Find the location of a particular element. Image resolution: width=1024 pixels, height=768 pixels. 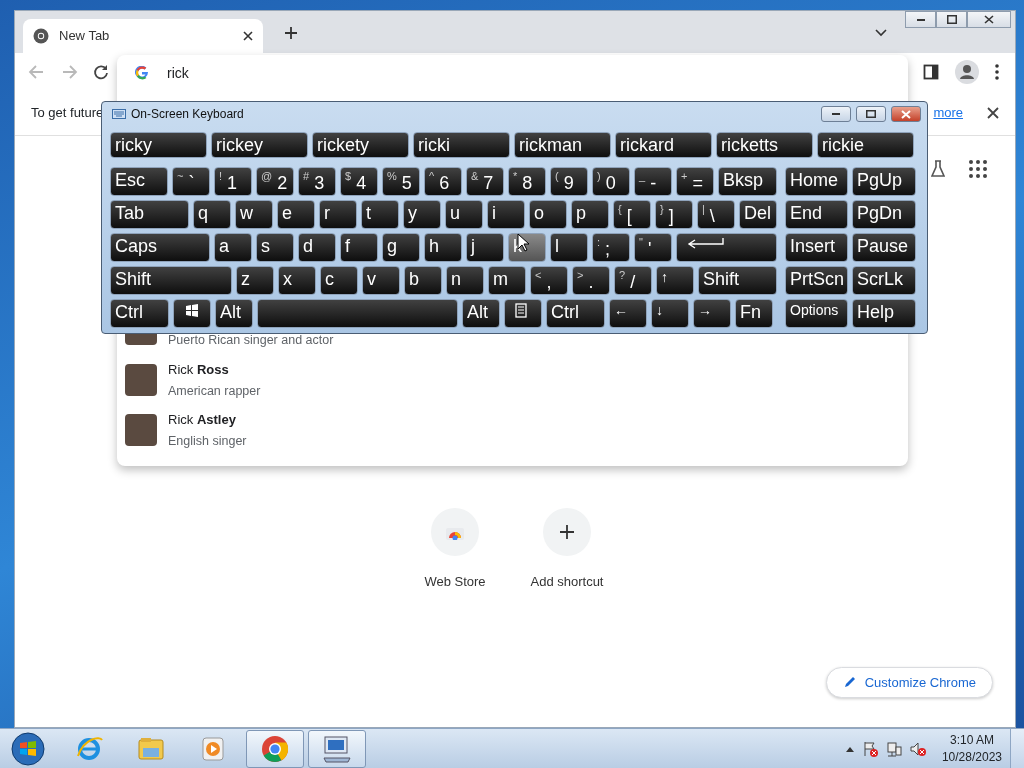

keyboard-key: ↓ is located at coordinates (670, 313).